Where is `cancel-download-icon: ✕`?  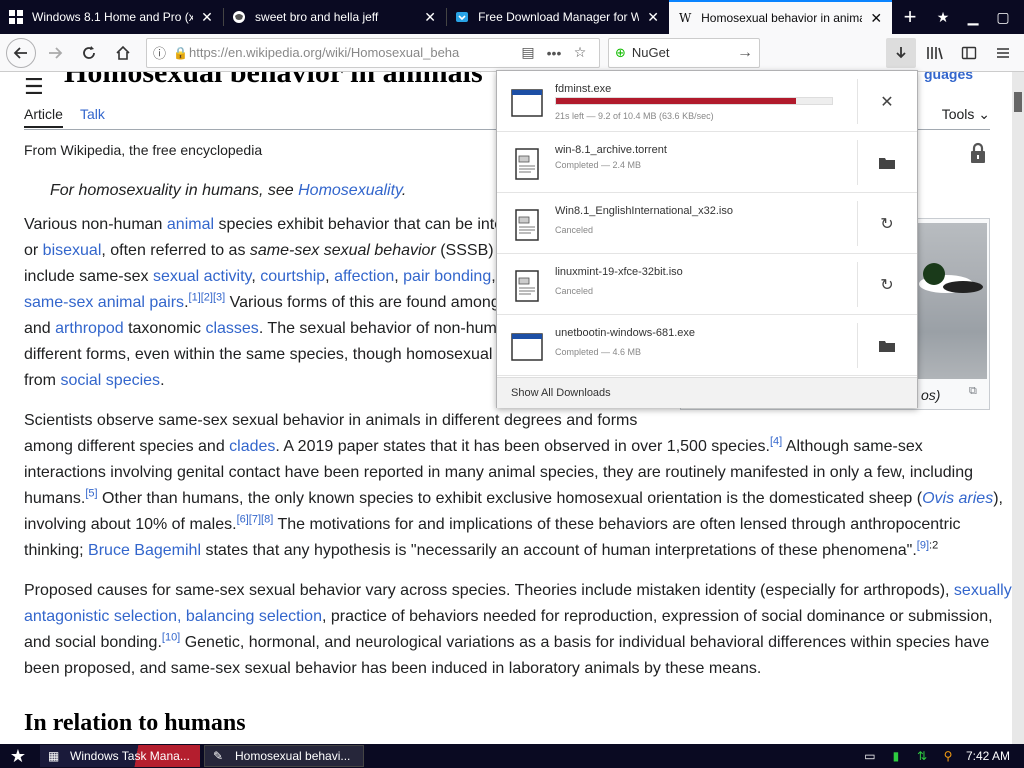
cancel-download-icon: ✕ is located at coordinates (887, 102).